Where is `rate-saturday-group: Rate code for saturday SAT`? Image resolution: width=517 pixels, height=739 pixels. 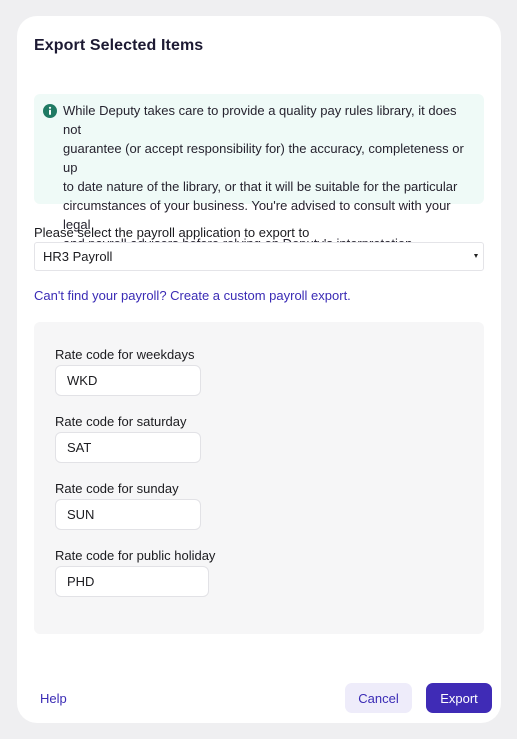
rate-saturday-group: Rate code for saturday SAT is located at coordinates (128, 438).